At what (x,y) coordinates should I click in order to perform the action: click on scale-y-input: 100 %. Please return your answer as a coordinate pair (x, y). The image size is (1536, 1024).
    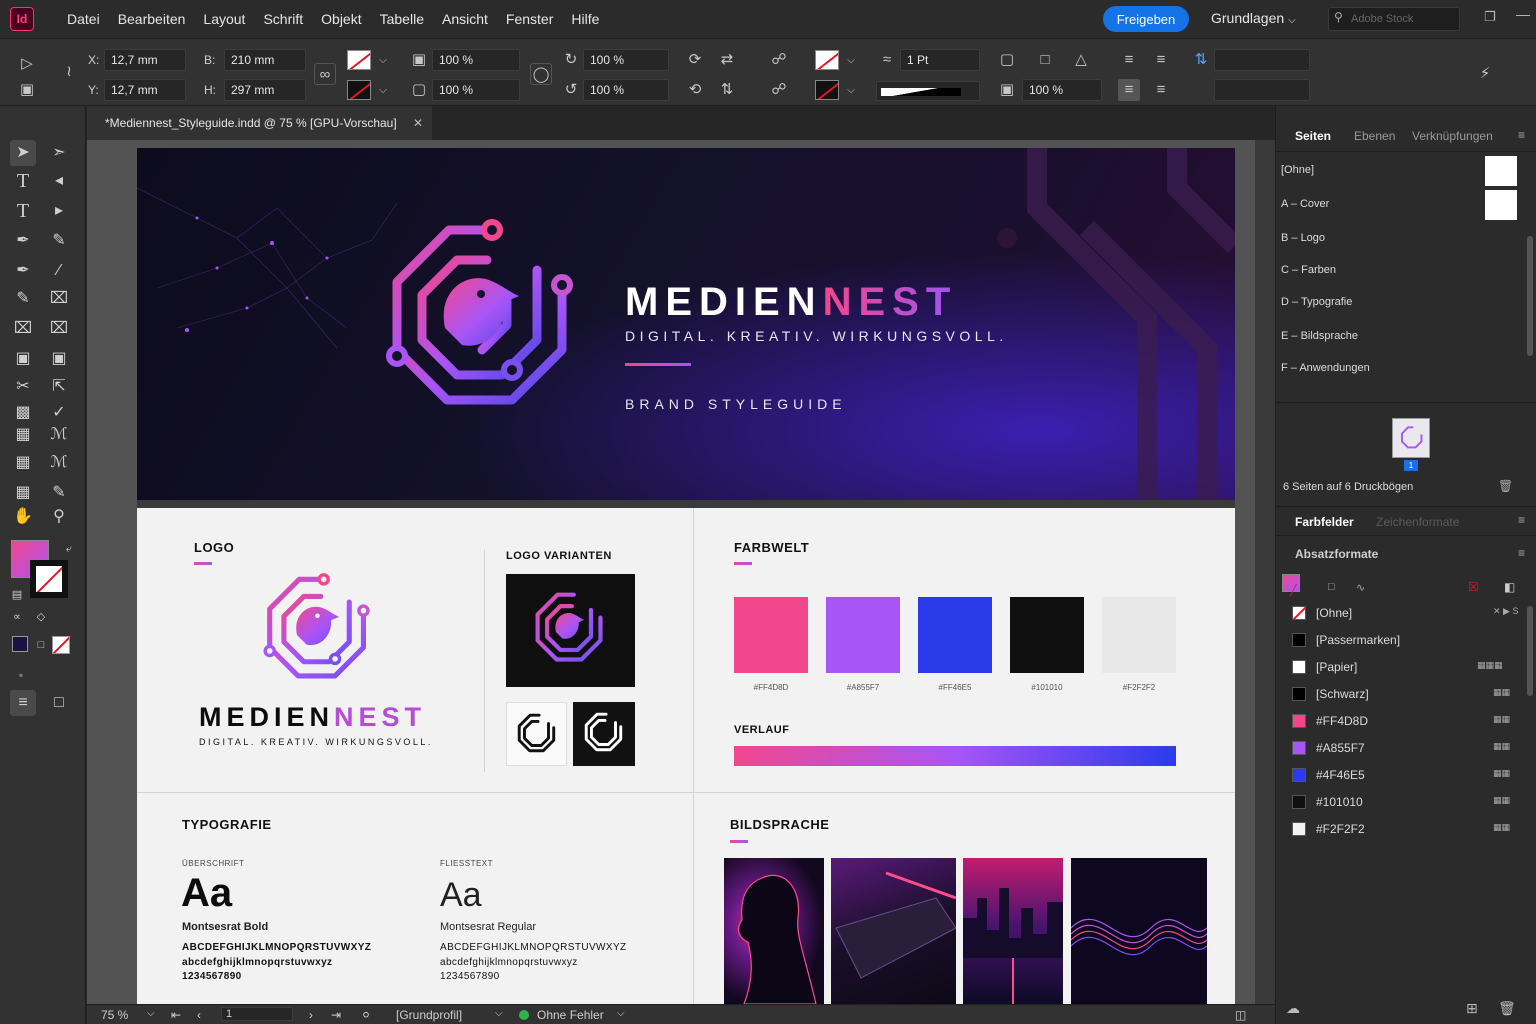
    Looking at the image, I should click on (476, 90).